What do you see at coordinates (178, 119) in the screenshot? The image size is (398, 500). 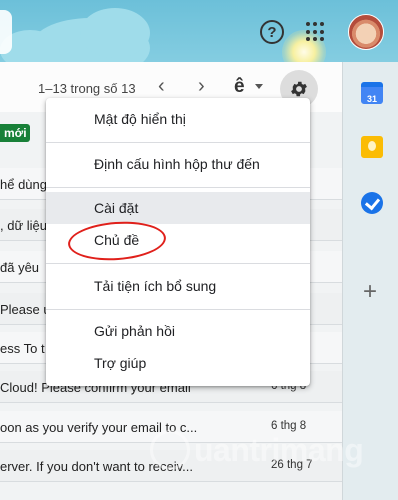 I see `menu-item-display-density: Mật độ hiển thị` at bounding box center [178, 119].